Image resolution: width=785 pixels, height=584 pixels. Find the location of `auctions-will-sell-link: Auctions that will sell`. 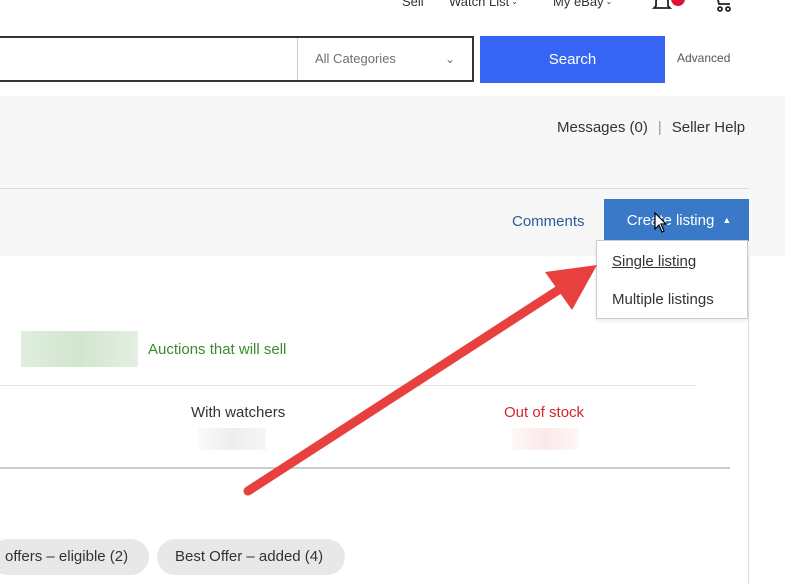

auctions-will-sell-link: Auctions that will sell is located at coordinates (217, 349).